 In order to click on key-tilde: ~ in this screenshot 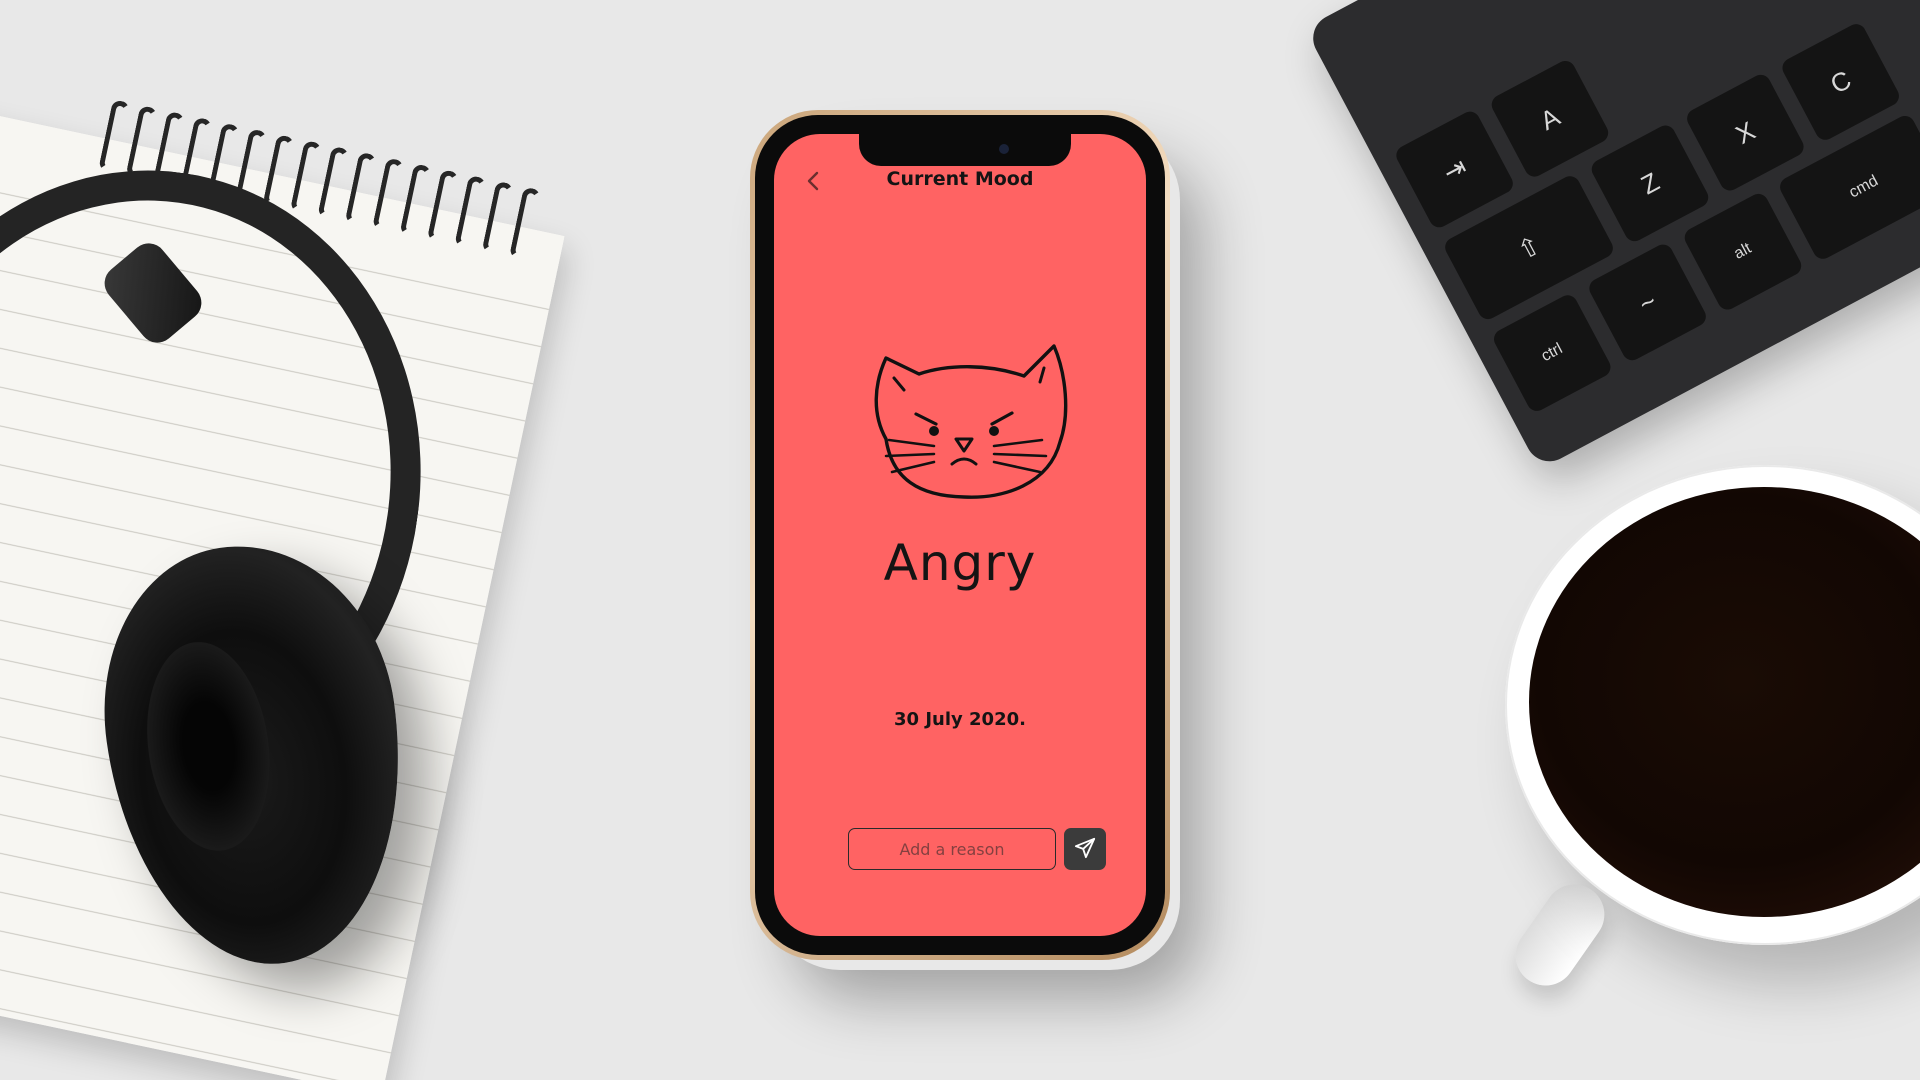, I will do `click(1647, 302)`.